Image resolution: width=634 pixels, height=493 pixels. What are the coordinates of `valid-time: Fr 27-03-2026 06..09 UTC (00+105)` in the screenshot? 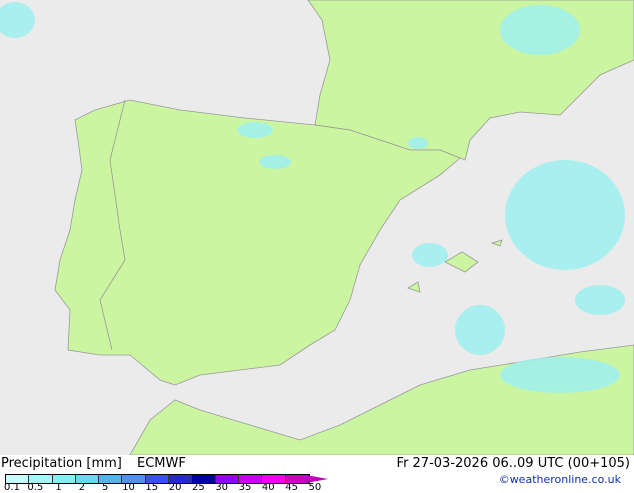 It's located at (513, 463).